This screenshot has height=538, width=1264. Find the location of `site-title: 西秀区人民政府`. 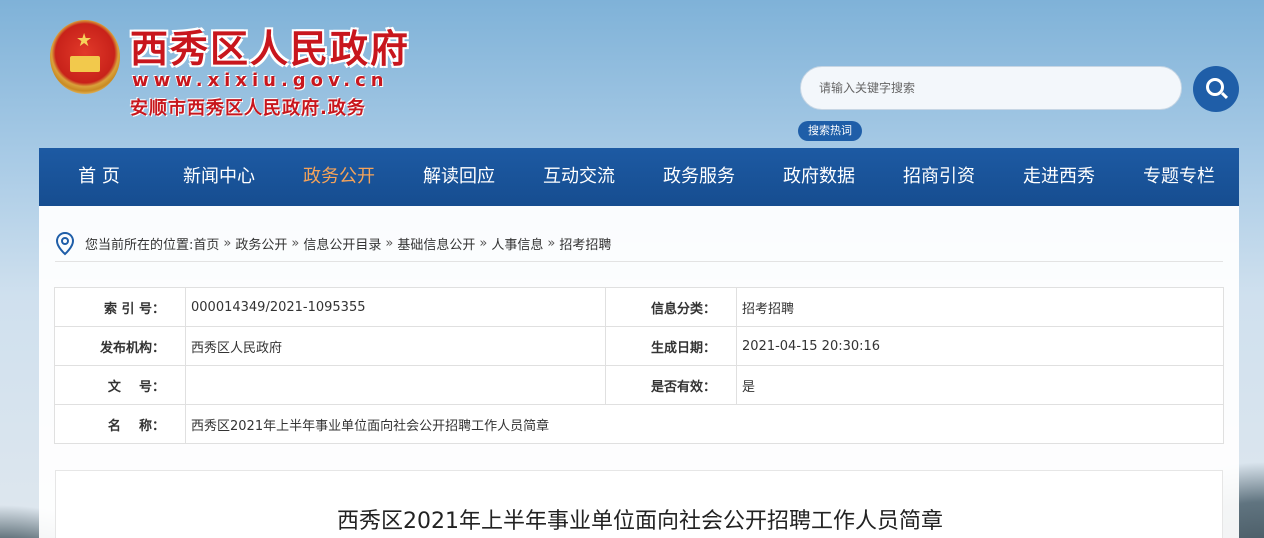

site-title: 西秀区人民政府 is located at coordinates (270, 45).